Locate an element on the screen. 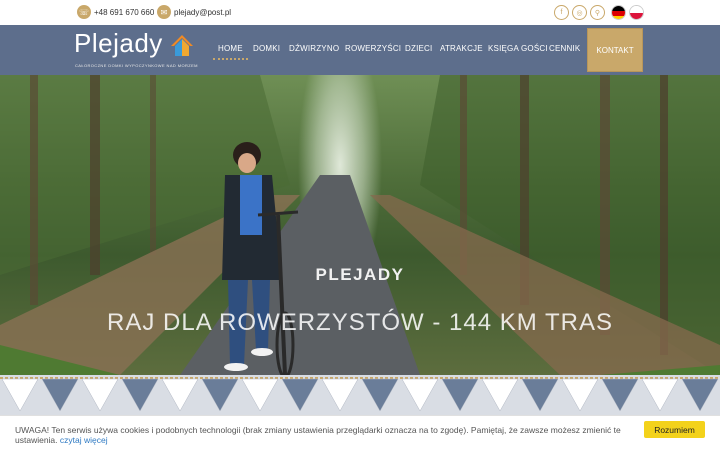 Image resolution: width=720 pixels, height=450 pixels. logo-text: Plejady is located at coordinates (118, 43).